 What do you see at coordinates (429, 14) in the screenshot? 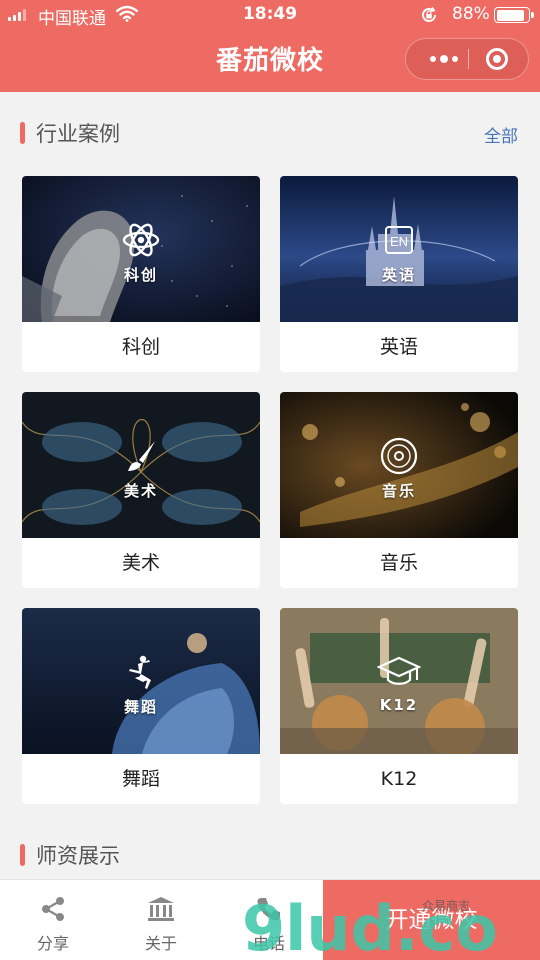
I see `orientation-lock-icon` at bounding box center [429, 14].